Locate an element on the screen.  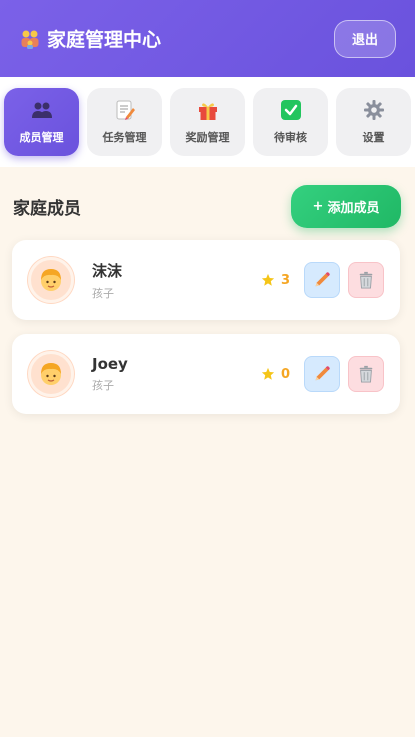
tab-members: 成员管理 is located at coordinates (41, 122).